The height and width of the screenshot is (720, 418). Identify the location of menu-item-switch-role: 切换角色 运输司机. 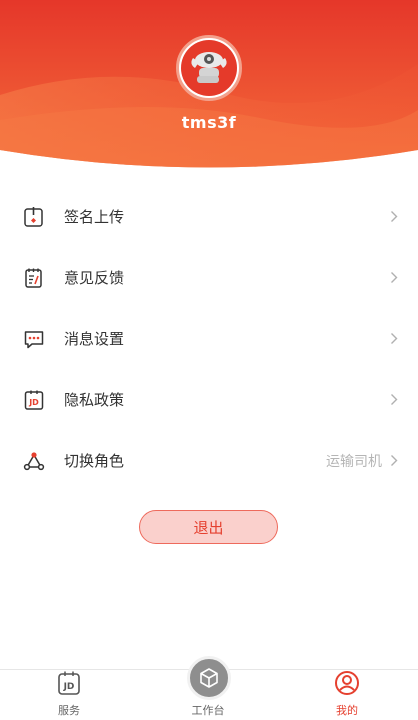
(209, 460).